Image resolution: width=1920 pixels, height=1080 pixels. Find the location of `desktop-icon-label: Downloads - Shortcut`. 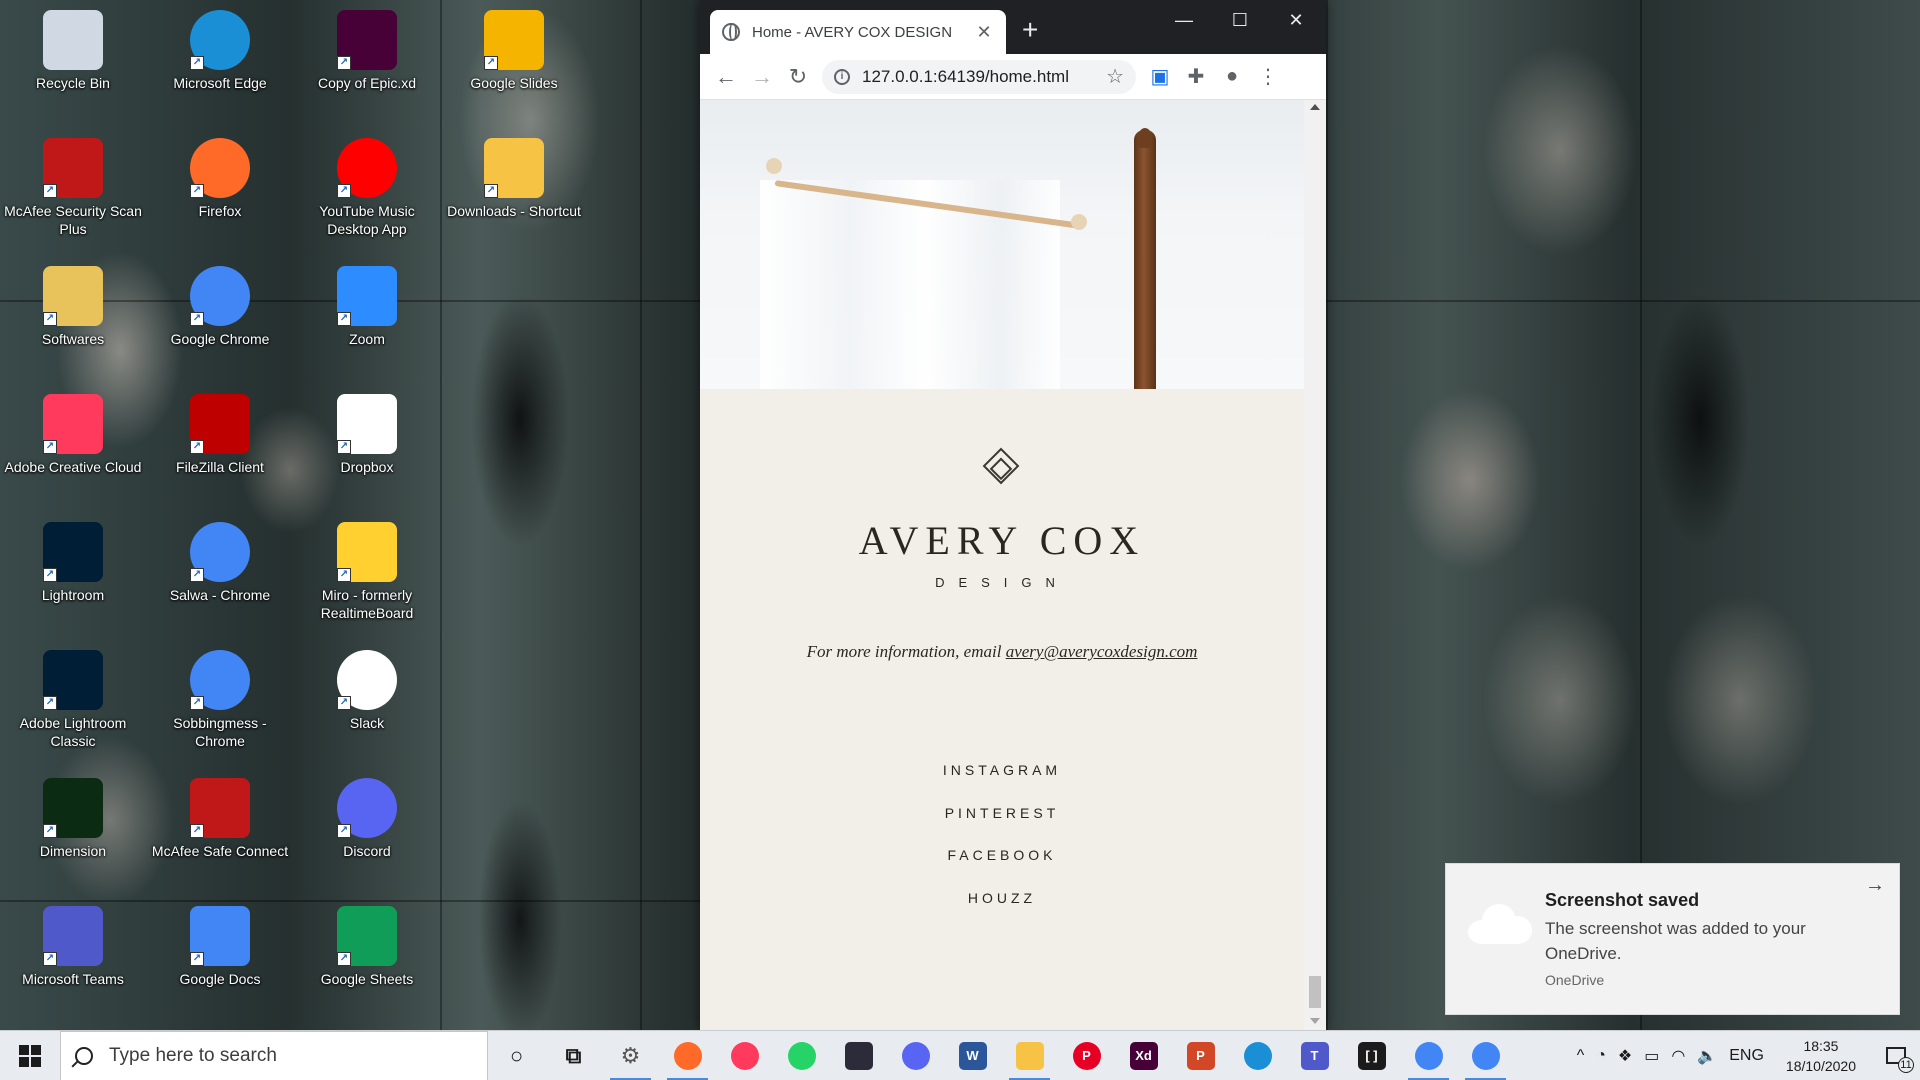

desktop-icon-label: Downloads - Shortcut is located at coordinates (514, 211).